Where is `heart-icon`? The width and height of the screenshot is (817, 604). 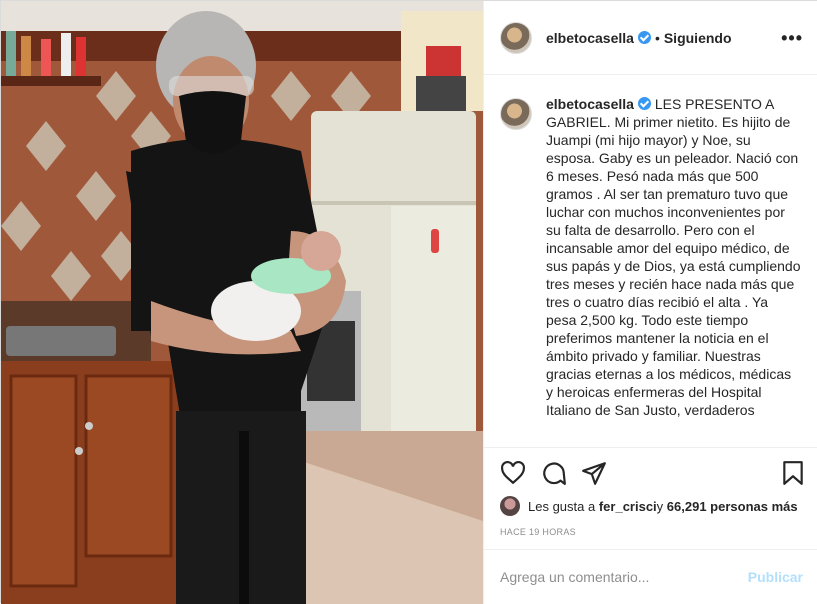 heart-icon is located at coordinates (513, 473).